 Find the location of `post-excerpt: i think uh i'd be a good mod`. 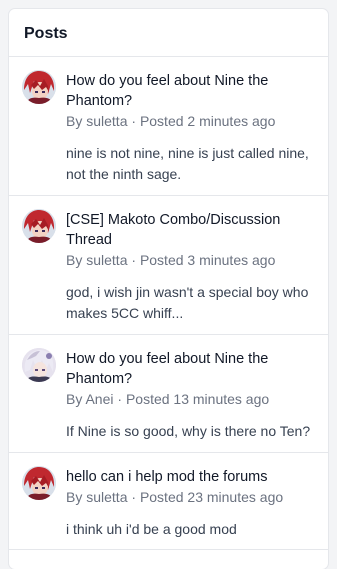

post-excerpt: i think uh i'd be a good mod is located at coordinates (151, 529).